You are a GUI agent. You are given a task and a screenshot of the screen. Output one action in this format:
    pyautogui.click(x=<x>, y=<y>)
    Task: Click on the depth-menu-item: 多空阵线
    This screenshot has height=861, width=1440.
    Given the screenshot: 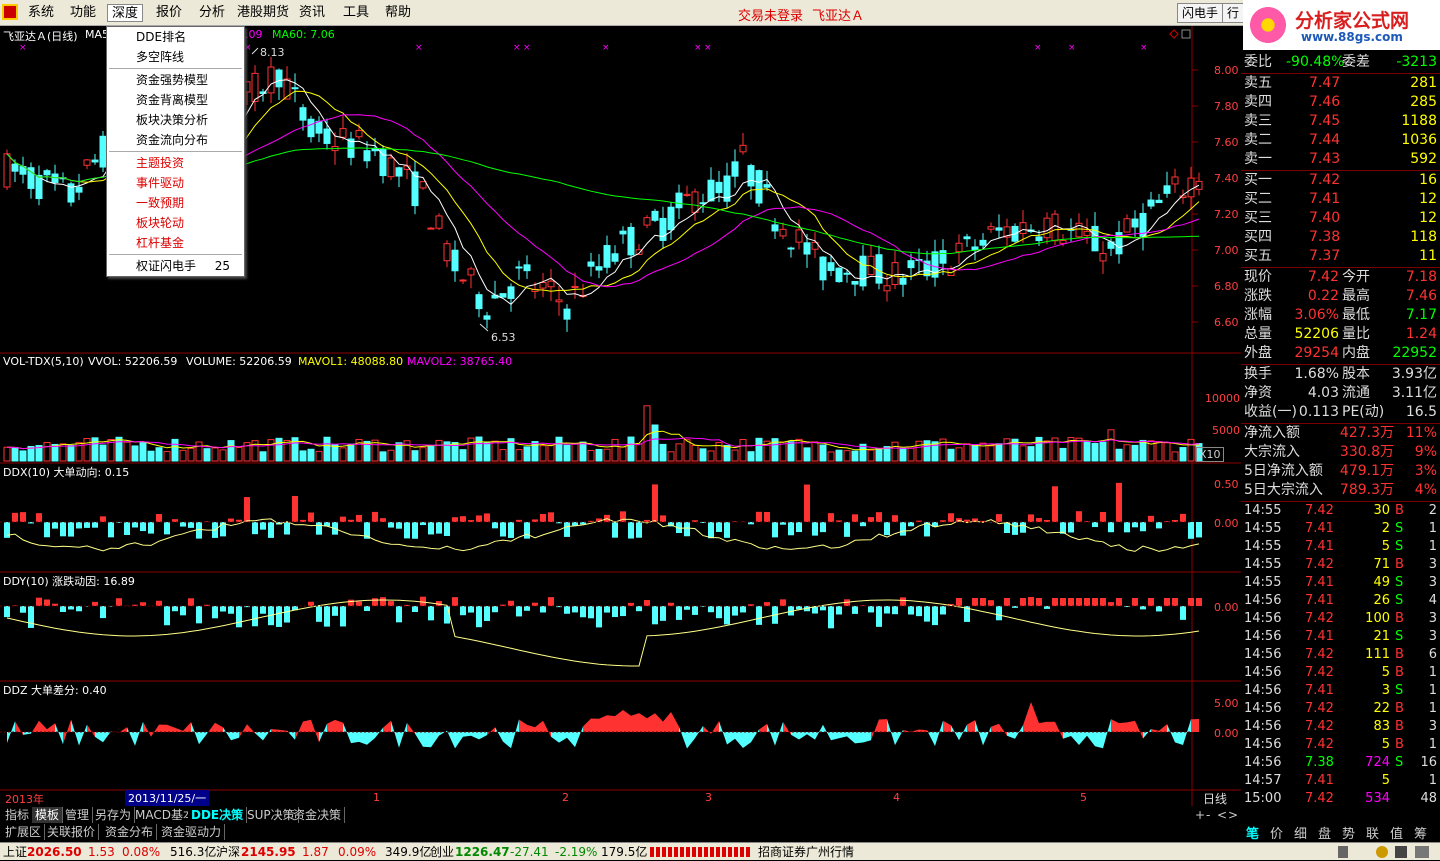 What is the action you would take?
    pyautogui.click(x=175, y=57)
    